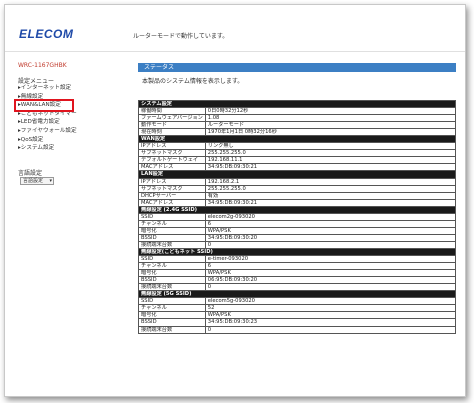  I want to click on table-row: デフォルトゲートウェイ 192.168.11.1, so click(297, 160).